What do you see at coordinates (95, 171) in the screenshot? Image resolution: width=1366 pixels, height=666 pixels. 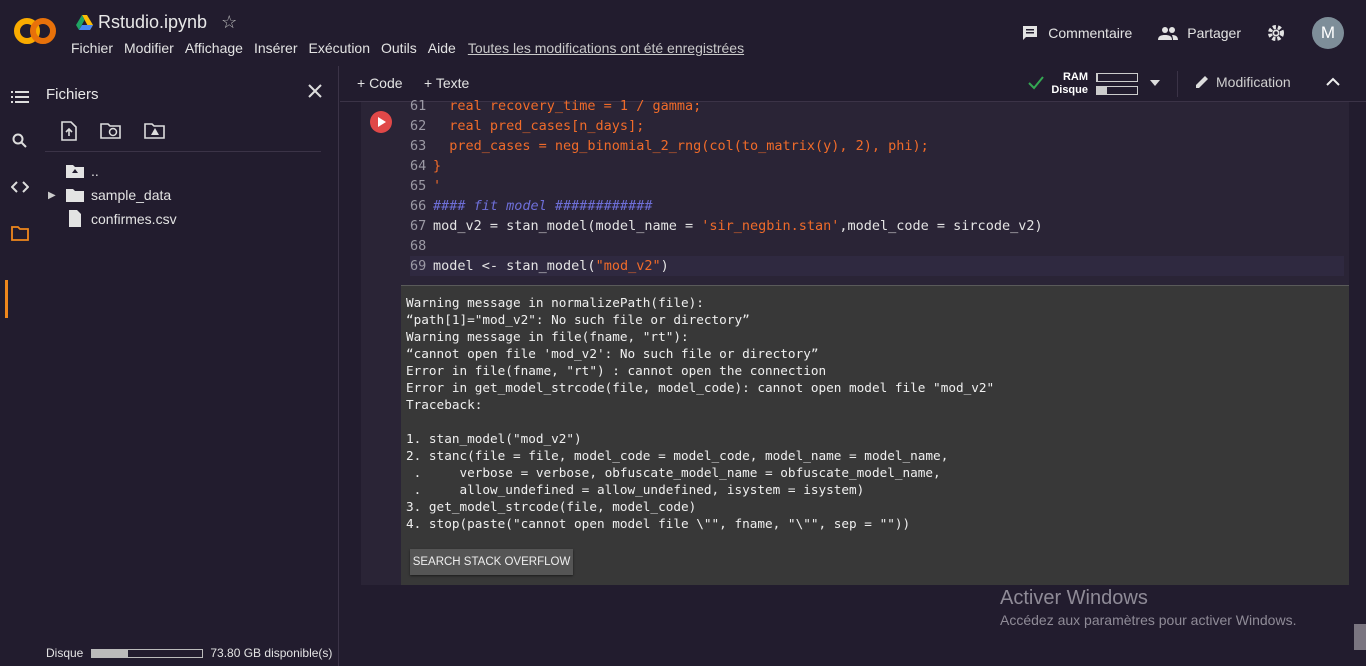 I see `tree-item-label: ..` at bounding box center [95, 171].